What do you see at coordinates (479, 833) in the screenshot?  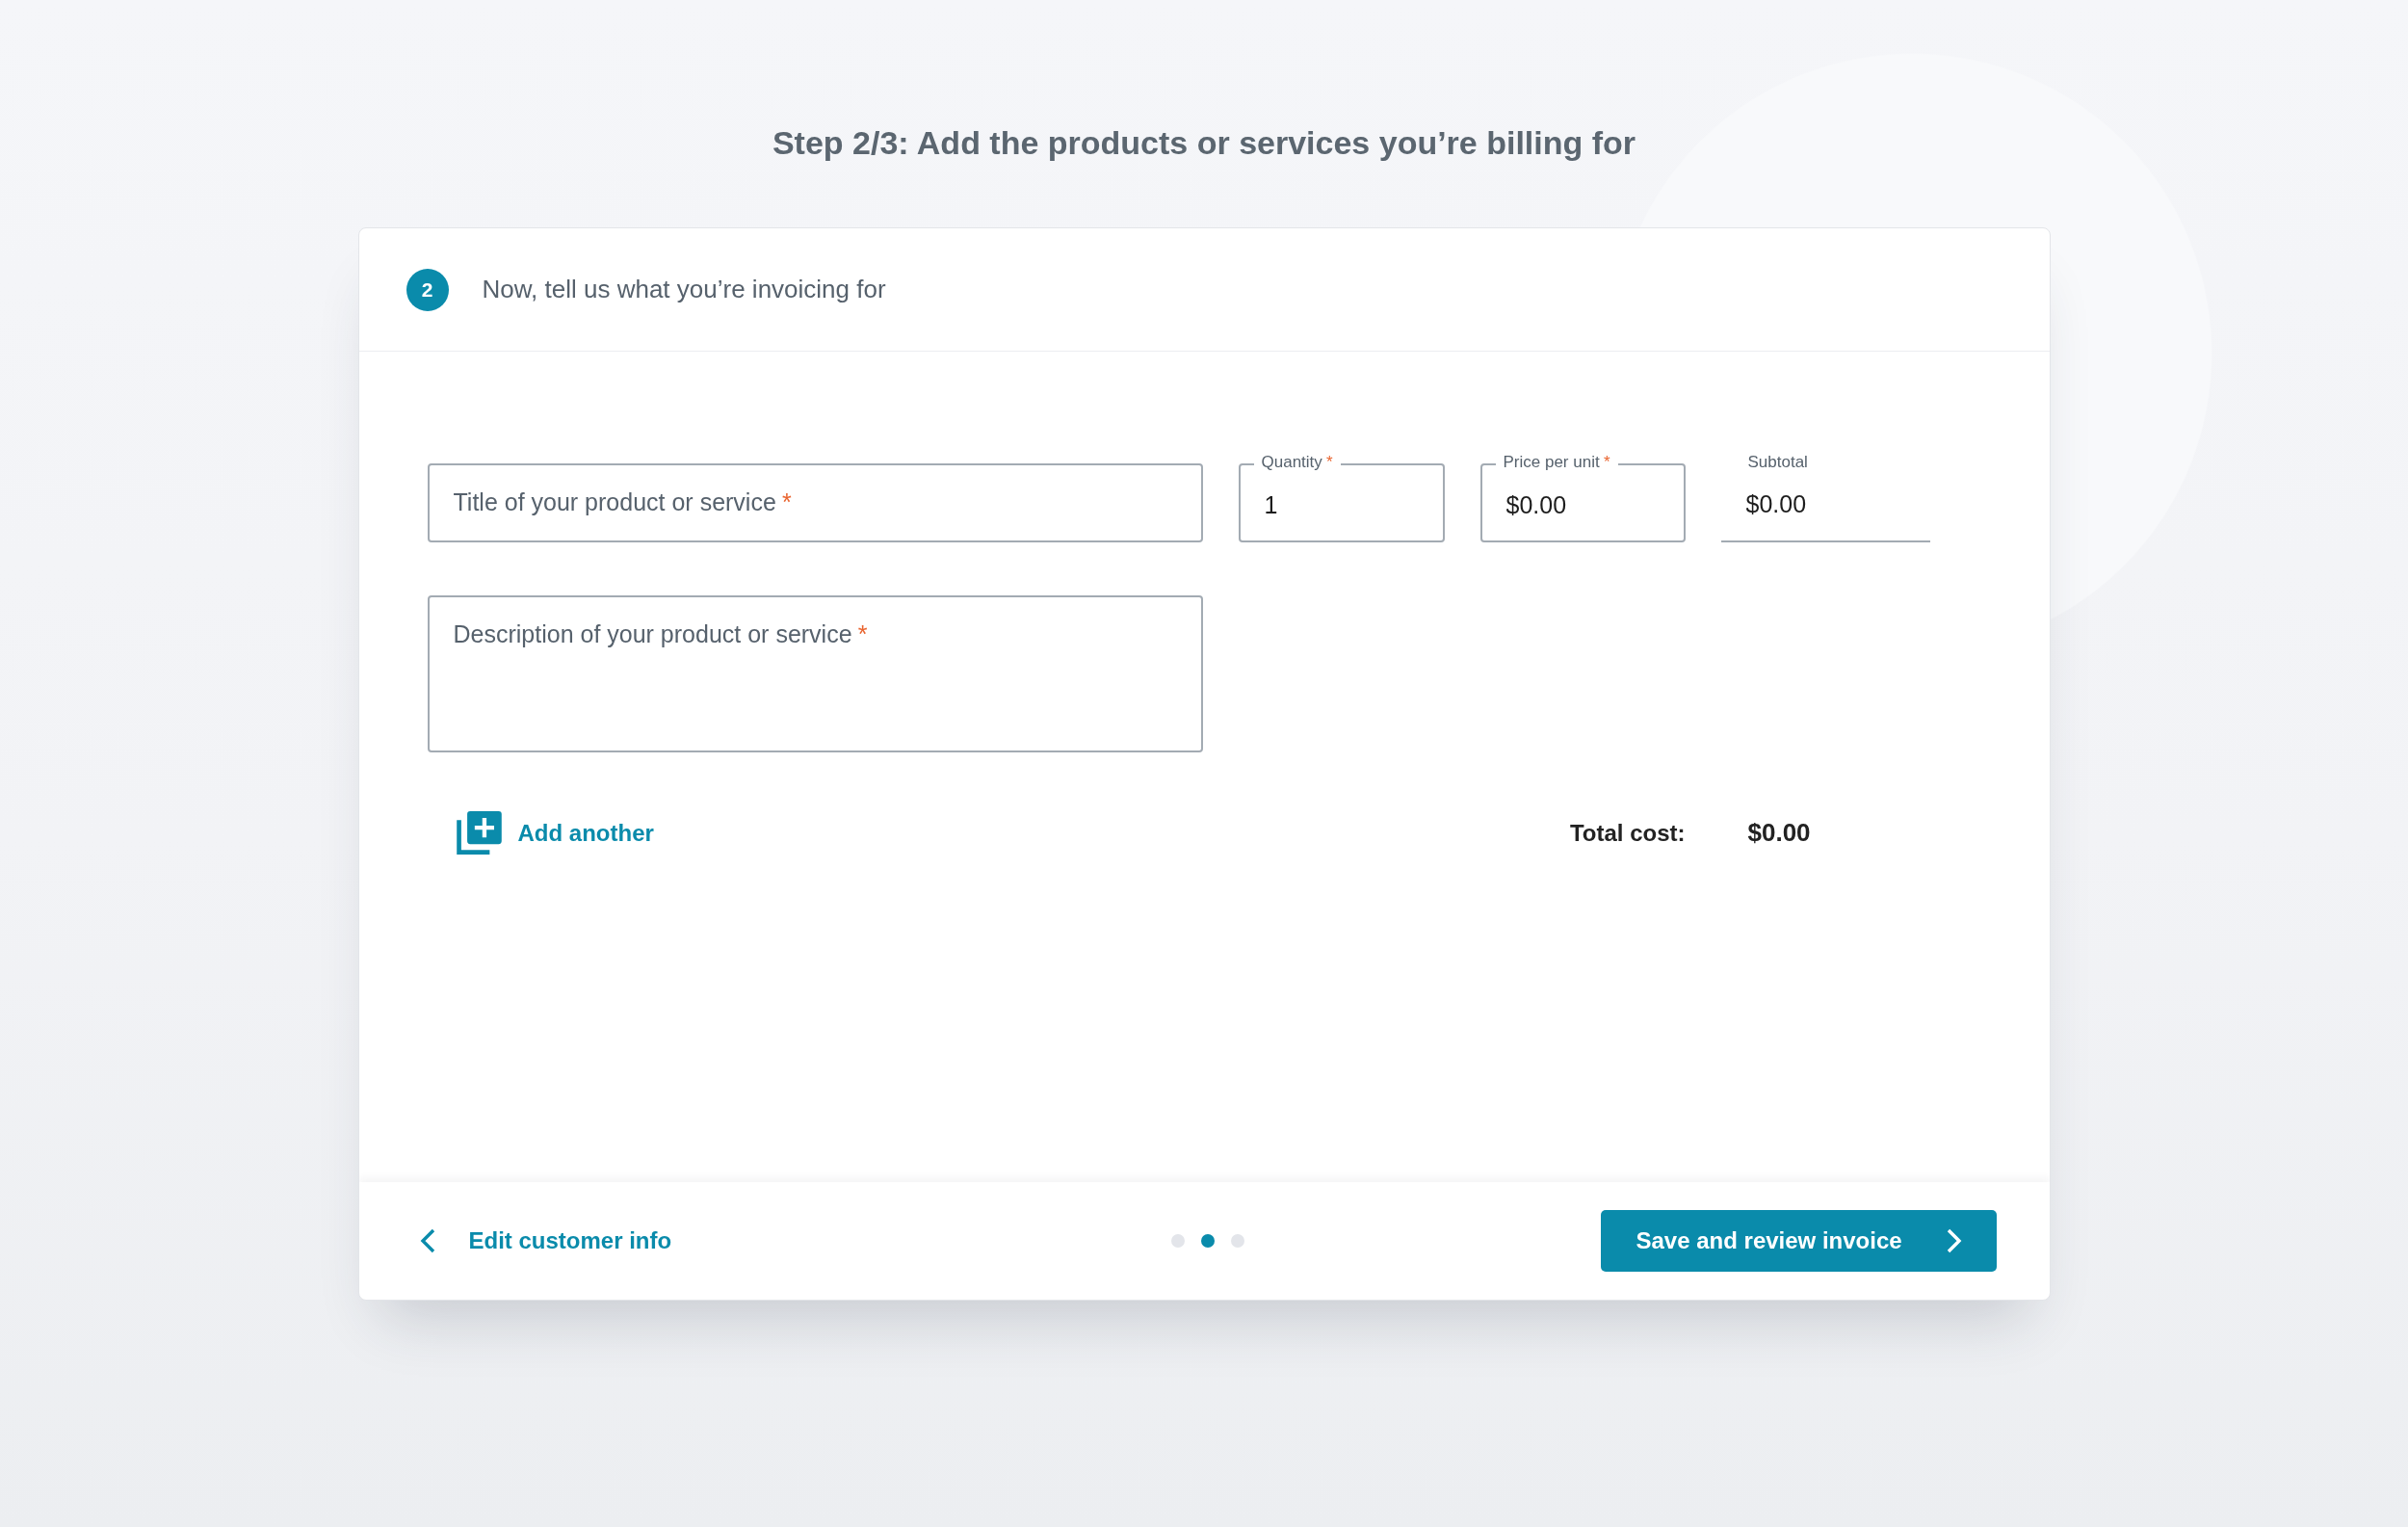 I see `add-item-icon` at bounding box center [479, 833].